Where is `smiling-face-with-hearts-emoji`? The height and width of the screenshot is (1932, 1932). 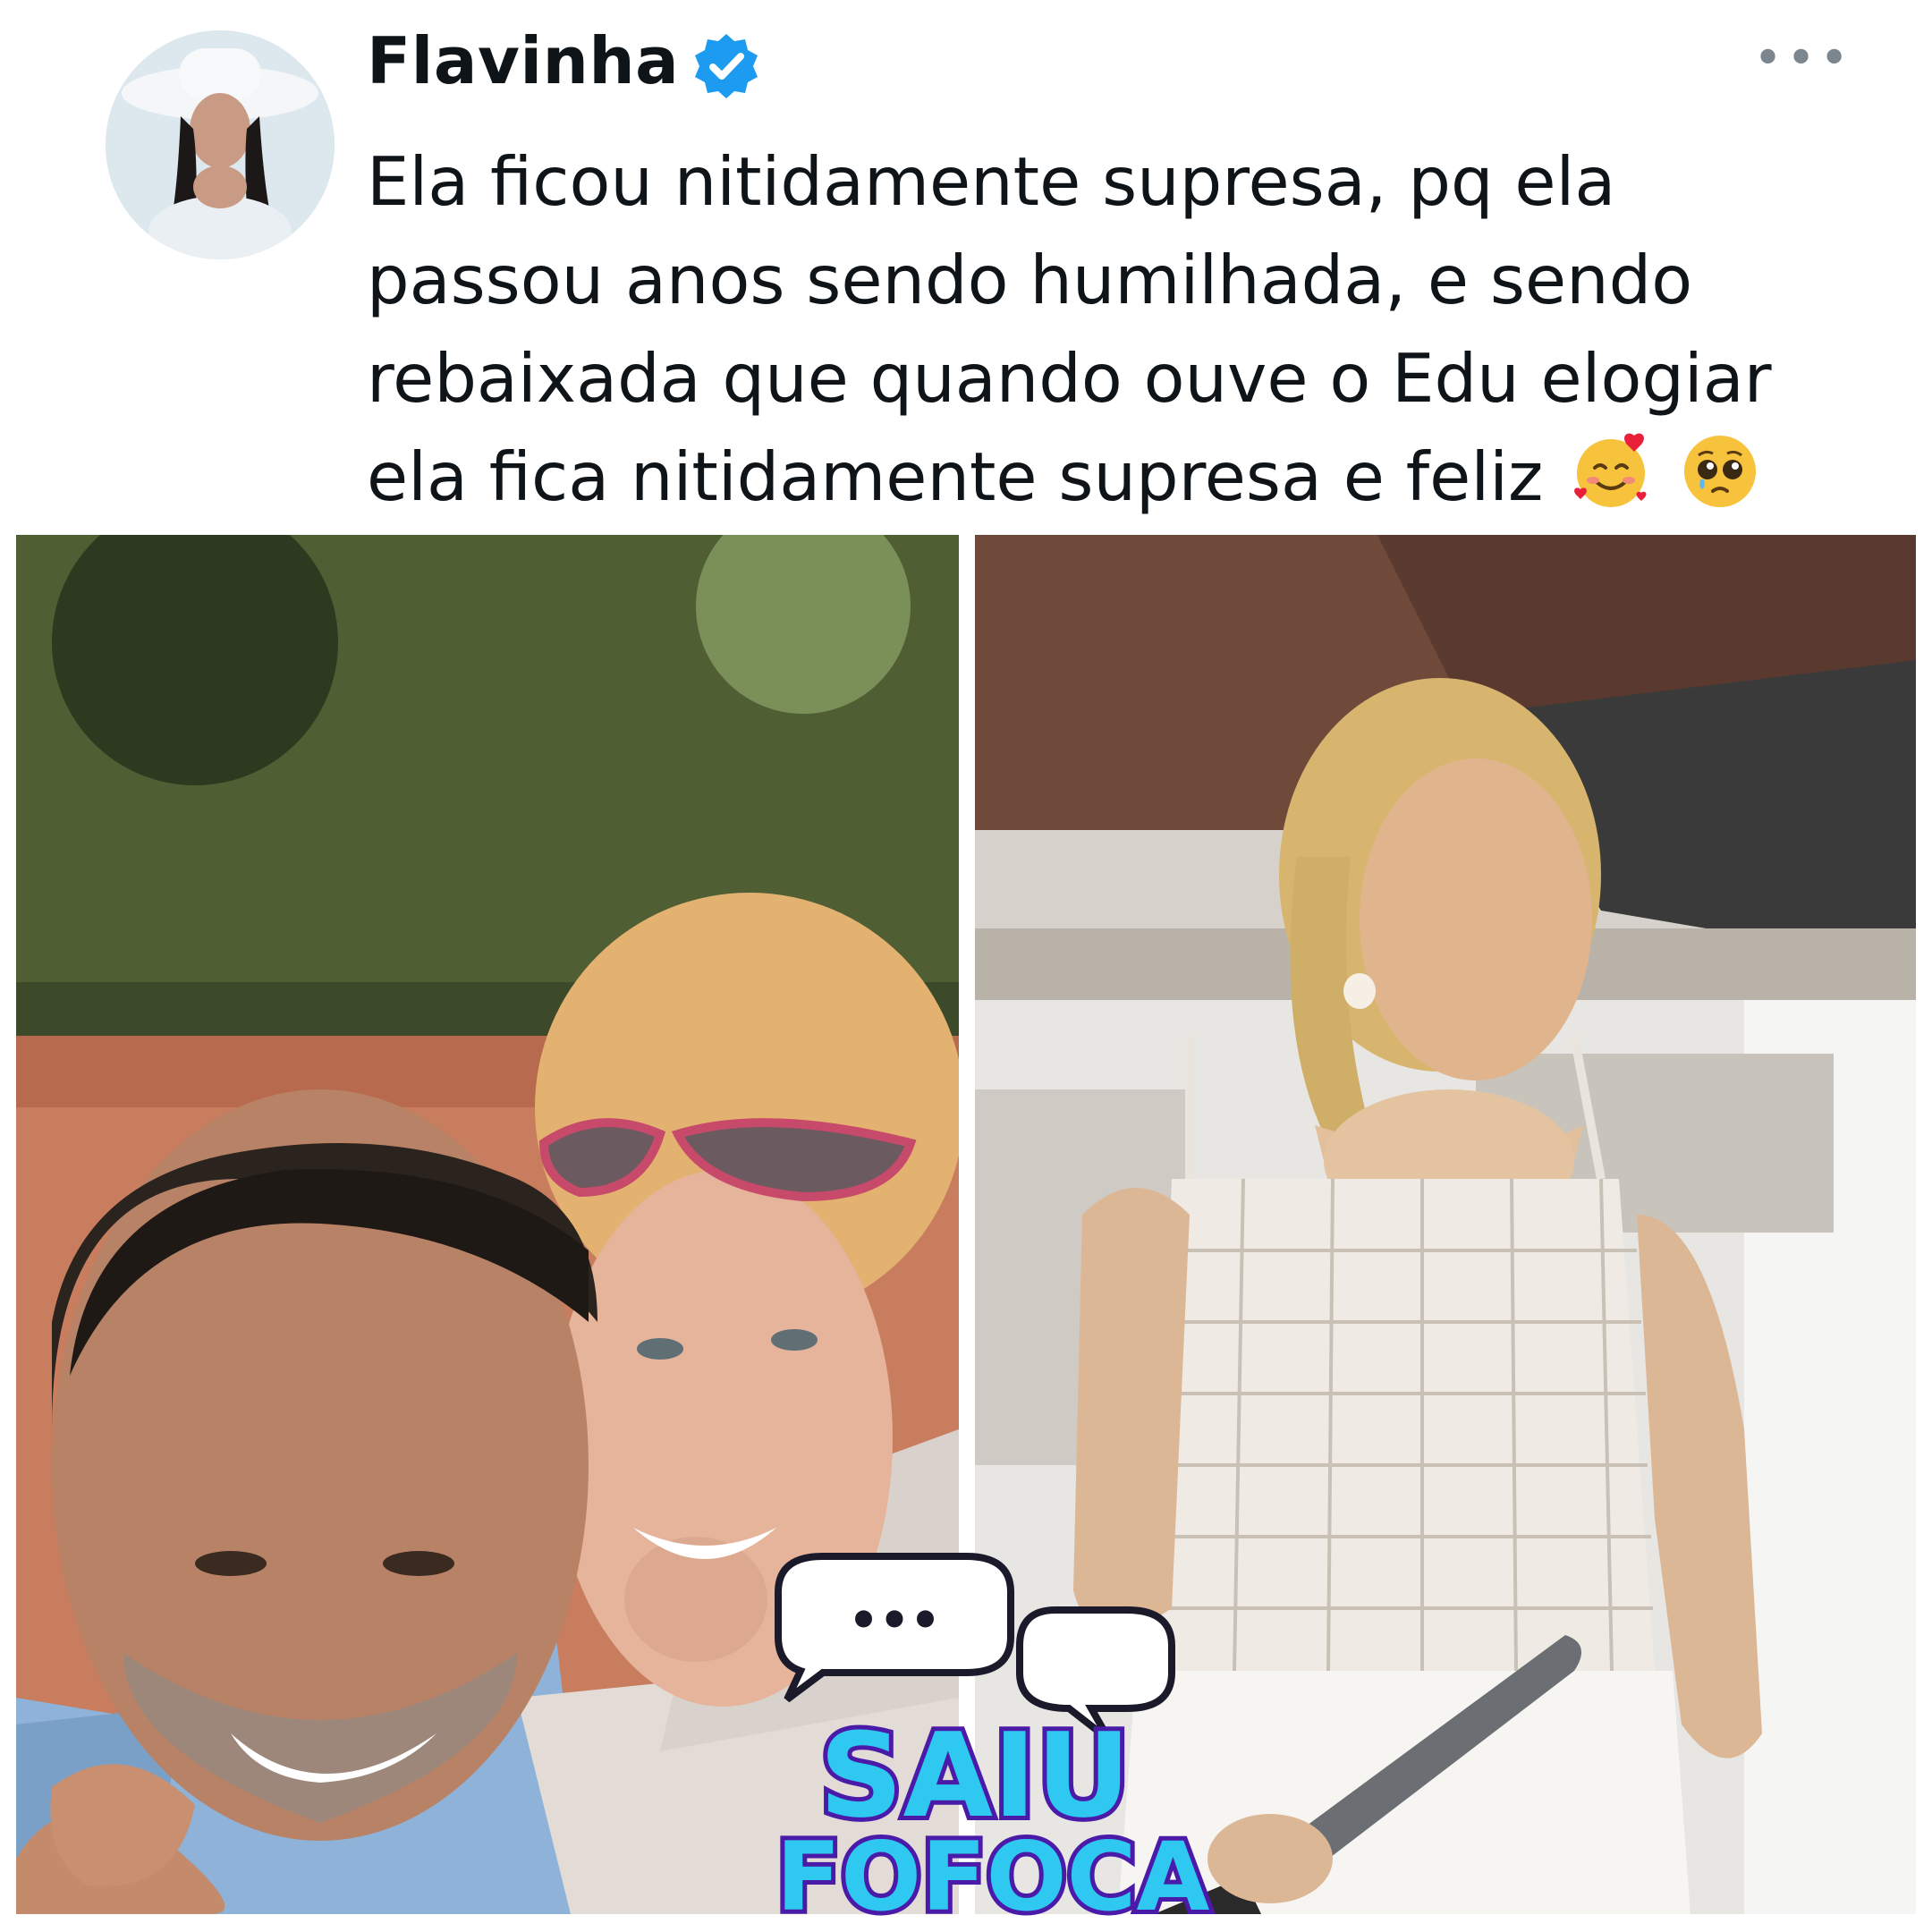 smiling-face-with-hearts-emoji is located at coordinates (1610, 470).